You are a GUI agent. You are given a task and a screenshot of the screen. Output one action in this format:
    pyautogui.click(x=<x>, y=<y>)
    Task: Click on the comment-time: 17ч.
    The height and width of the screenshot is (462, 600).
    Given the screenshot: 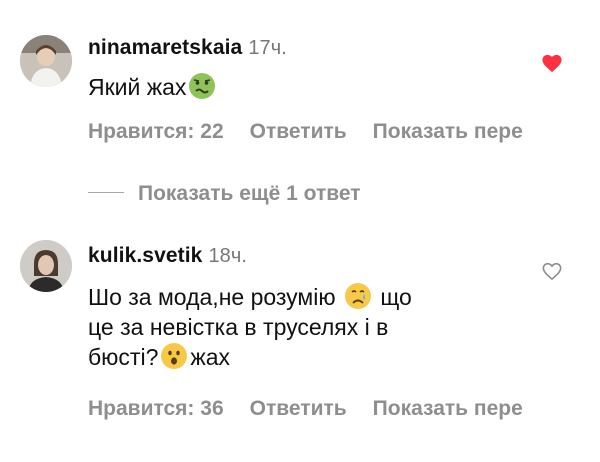 What is the action you would take?
    pyautogui.click(x=267, y=48)
    